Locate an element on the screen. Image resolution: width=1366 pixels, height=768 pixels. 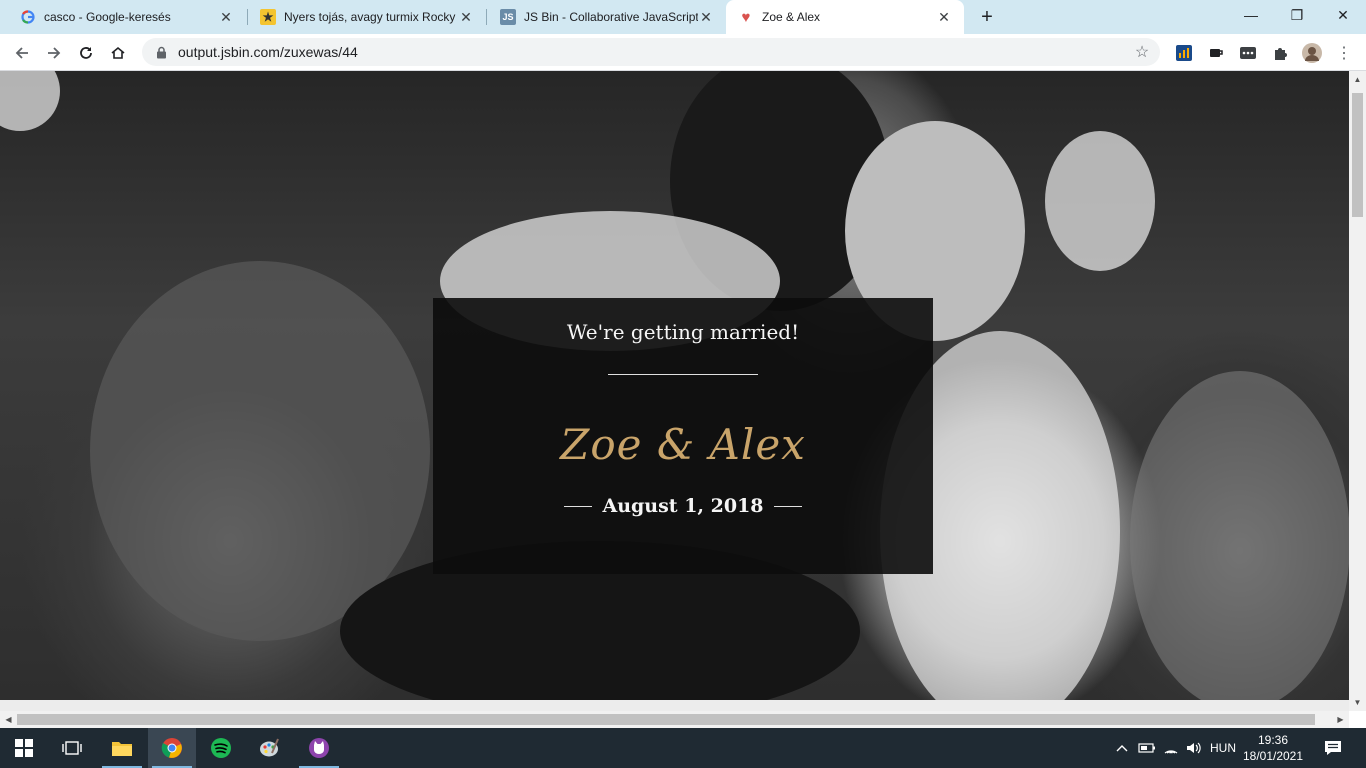
clock-time: 19:36 is located at coordinates (1273, 740).